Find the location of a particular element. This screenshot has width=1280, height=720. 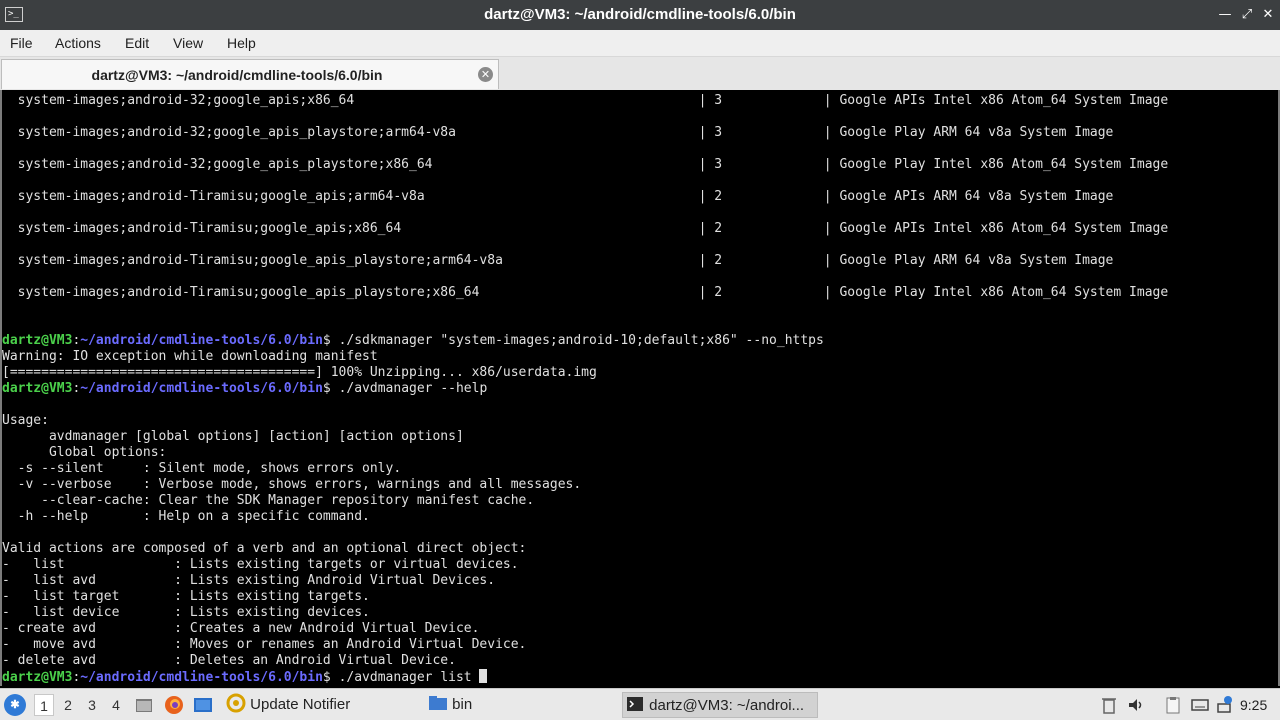

desktop-icon is located at coordinates (203, 705).